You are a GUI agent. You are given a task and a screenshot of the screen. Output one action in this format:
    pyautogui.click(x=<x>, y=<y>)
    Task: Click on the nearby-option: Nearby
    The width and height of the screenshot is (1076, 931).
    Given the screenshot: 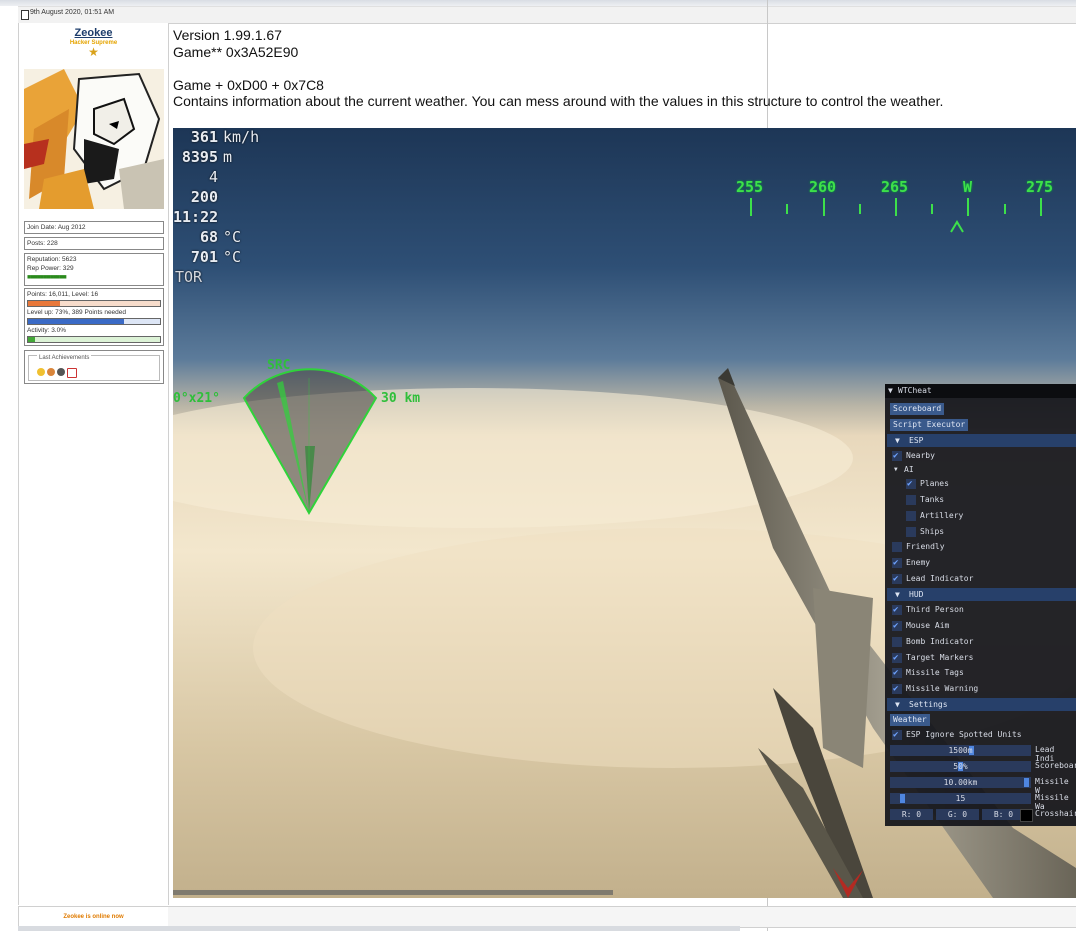 What is the action you would take?
    pyautogui.click(x=980, y=456)
    